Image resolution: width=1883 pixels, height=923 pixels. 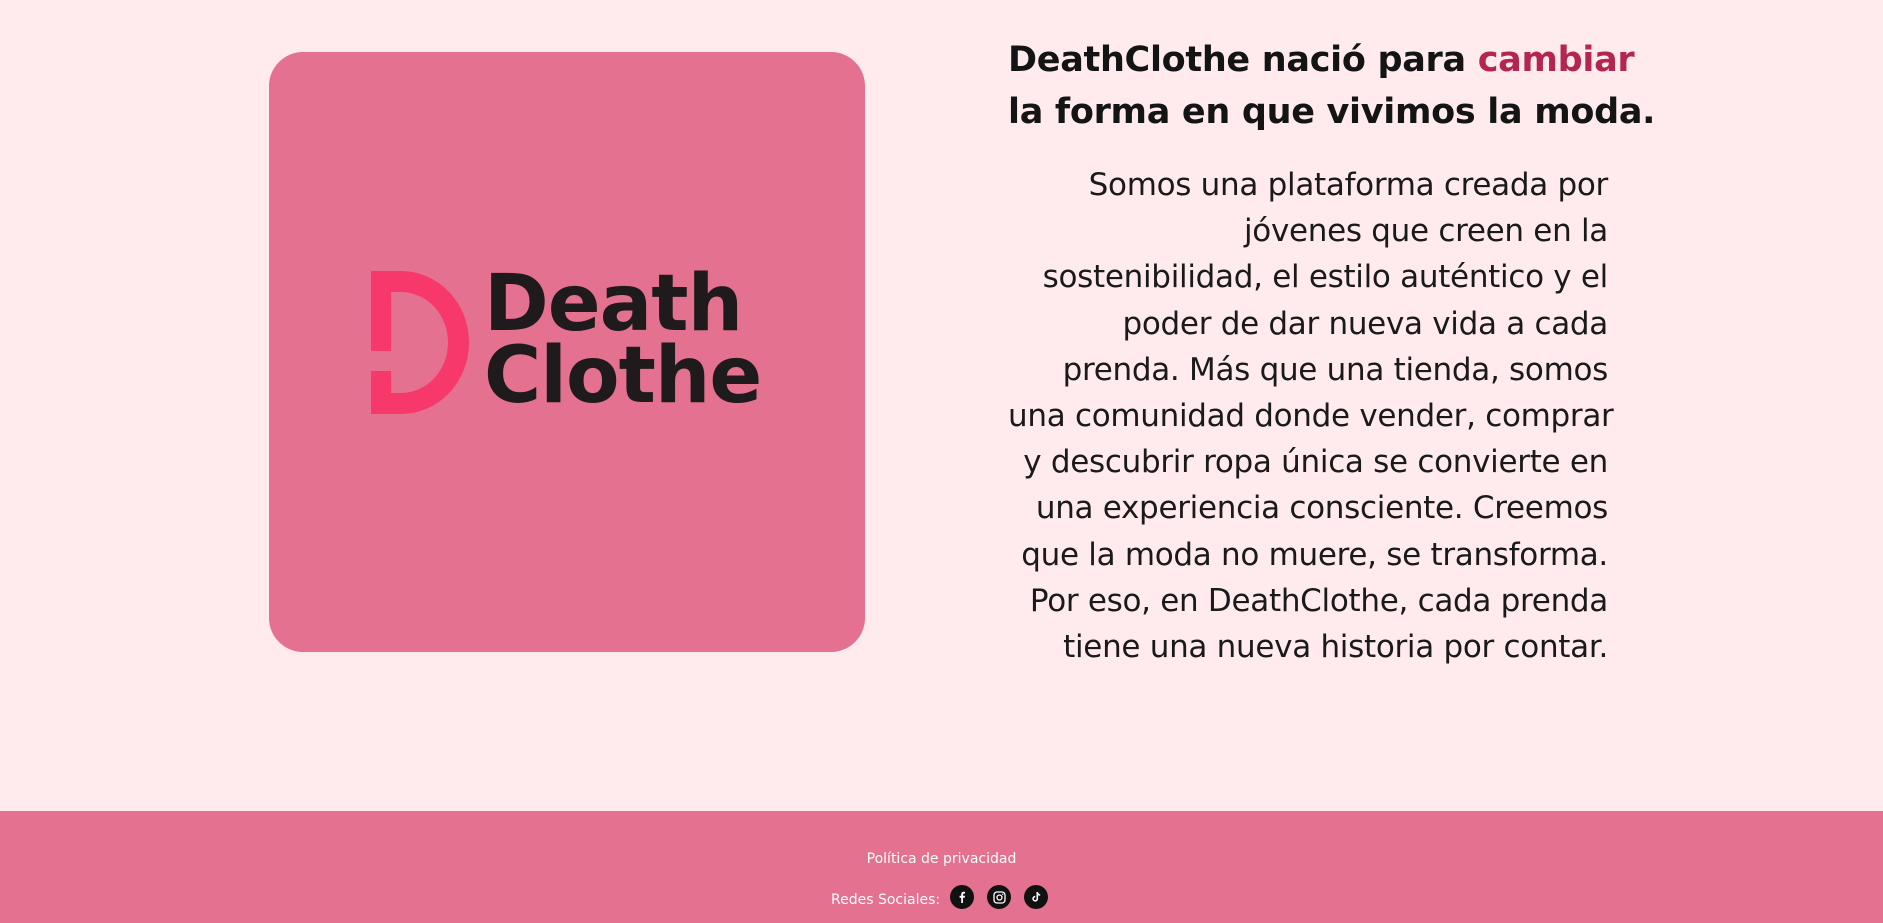 I want to click on paragraph-line: prenda. Más que una tienda, somos, so click(x=1335, y=369).